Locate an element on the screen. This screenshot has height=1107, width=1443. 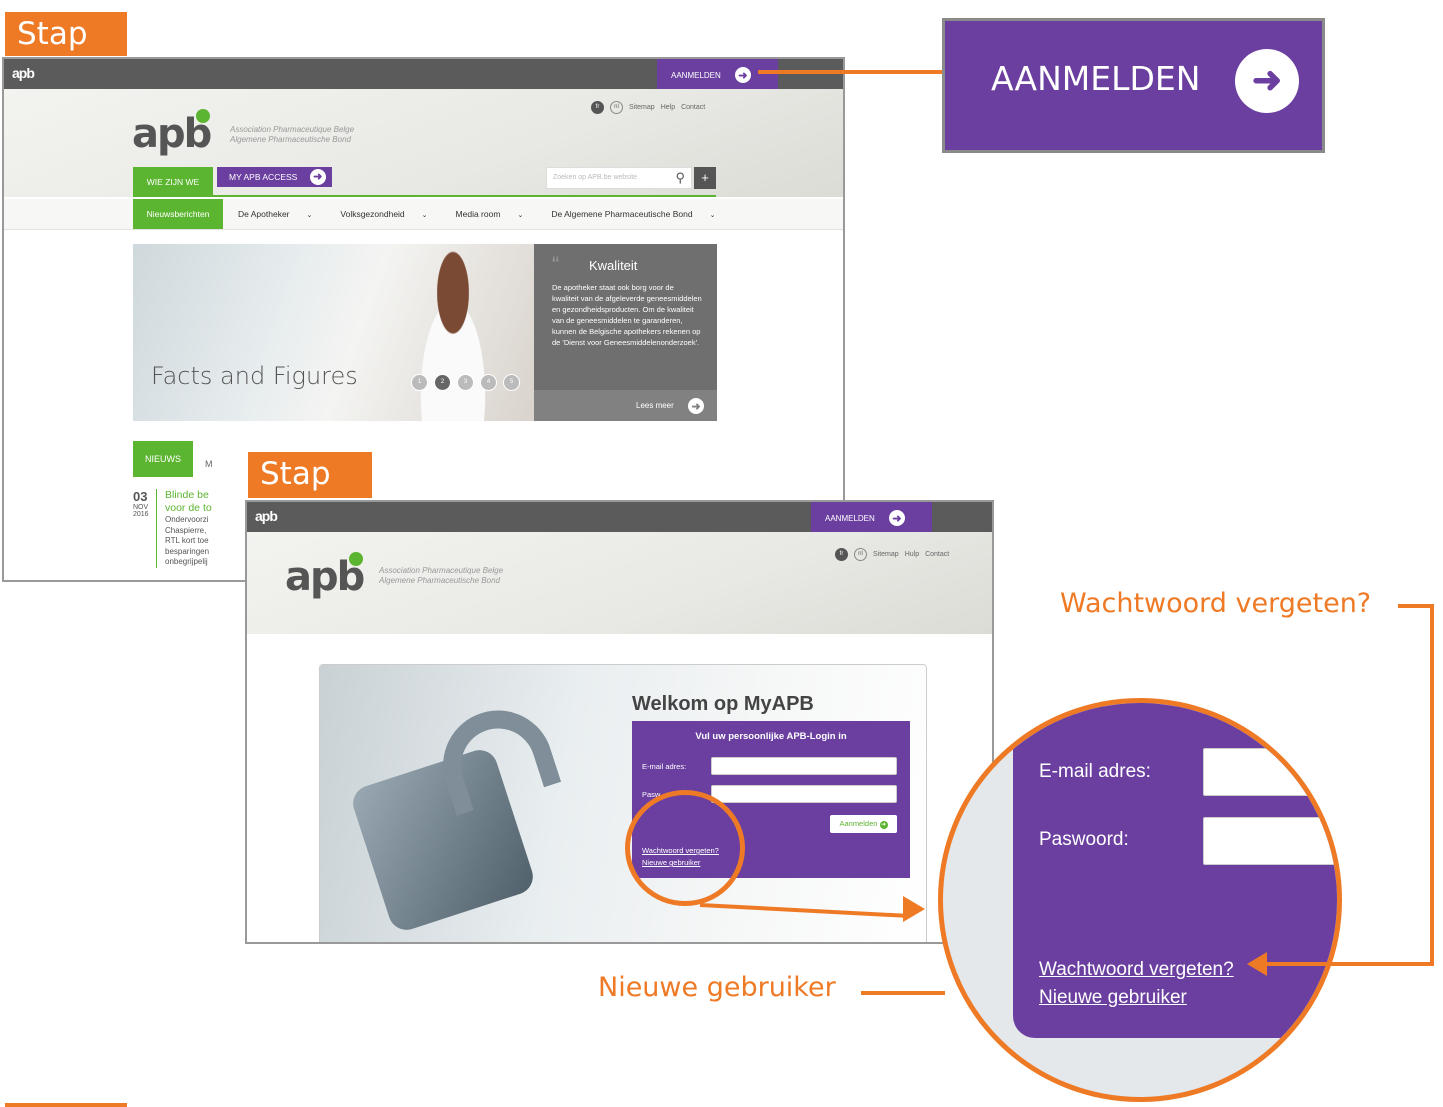
email-label: E-mail adres: is located at coordinates (664, 766).